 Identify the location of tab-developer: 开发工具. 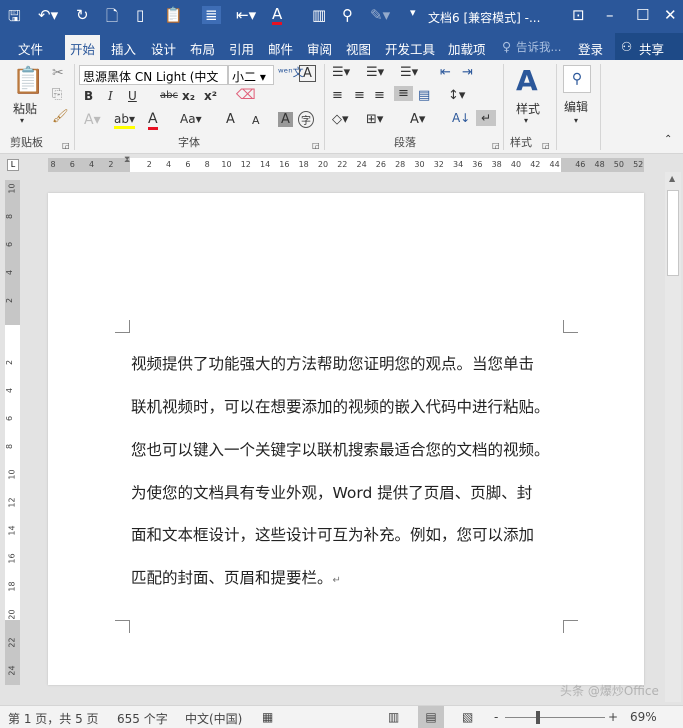
(410, 48).